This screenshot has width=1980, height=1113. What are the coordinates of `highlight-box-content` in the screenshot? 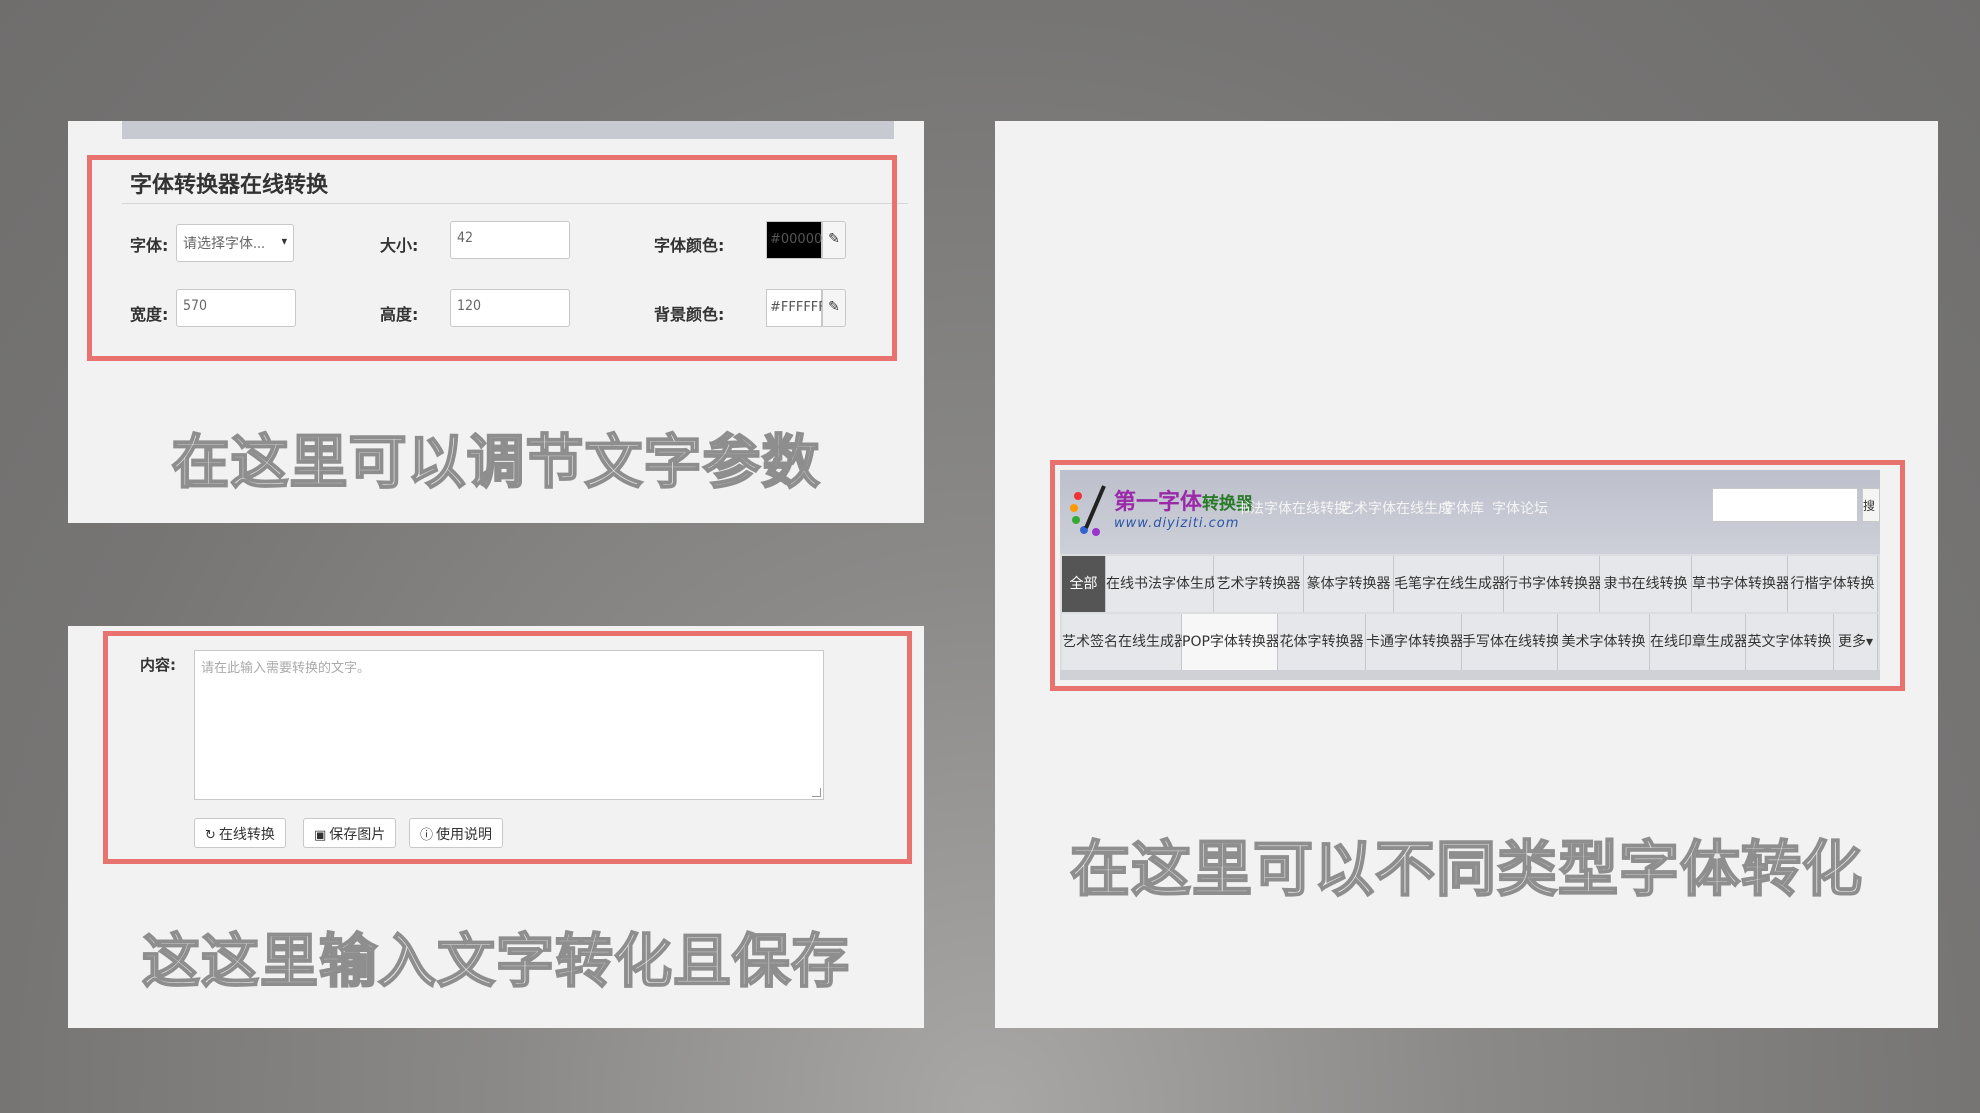 It's located at (507, 747).